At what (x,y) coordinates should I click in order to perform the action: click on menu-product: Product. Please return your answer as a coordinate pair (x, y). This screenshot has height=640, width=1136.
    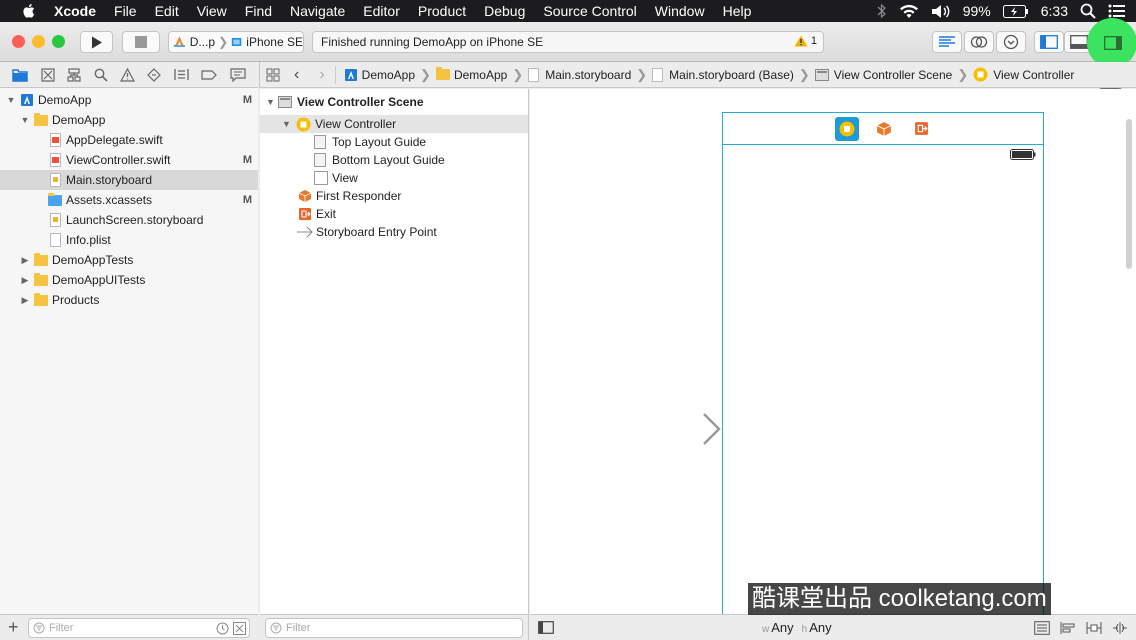
    Looking at the image, I should click on (442, 11).